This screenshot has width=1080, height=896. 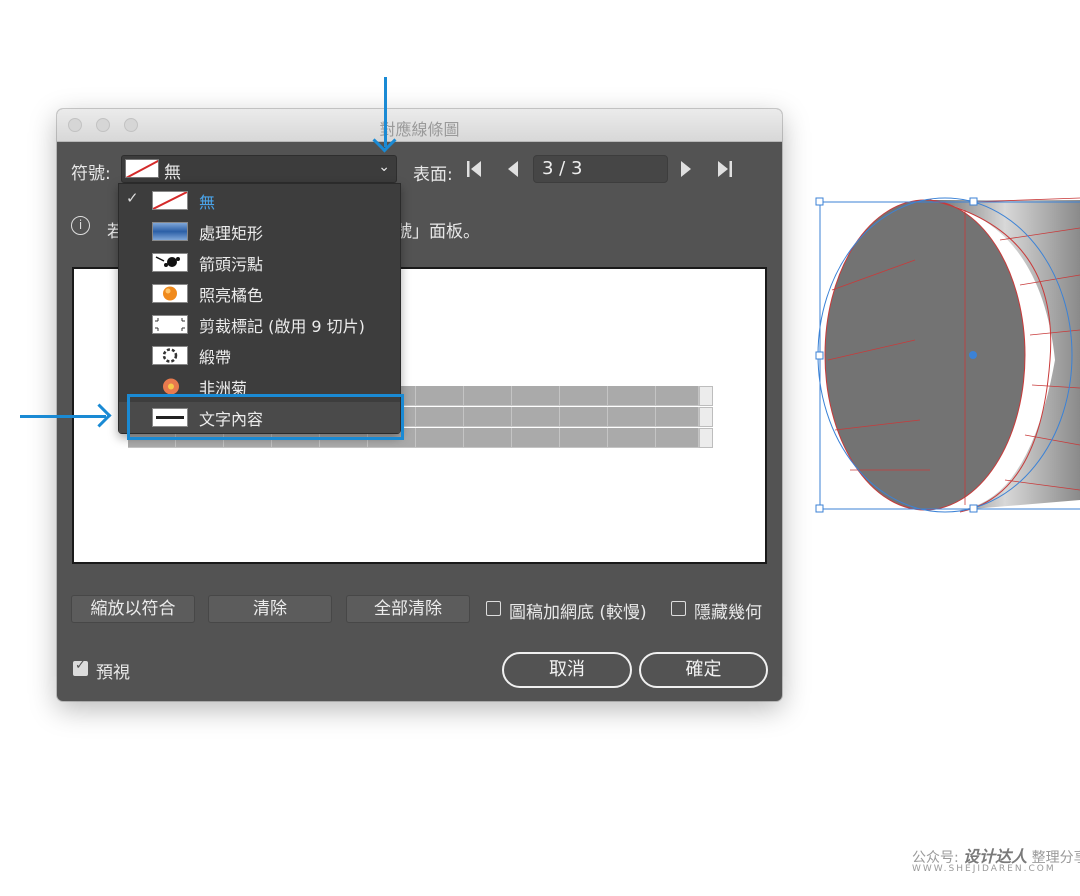 What do you see at coordinates (63, 416) in the screenshot?
I see `arrow-right-icon` at bounding box center [63, 416].